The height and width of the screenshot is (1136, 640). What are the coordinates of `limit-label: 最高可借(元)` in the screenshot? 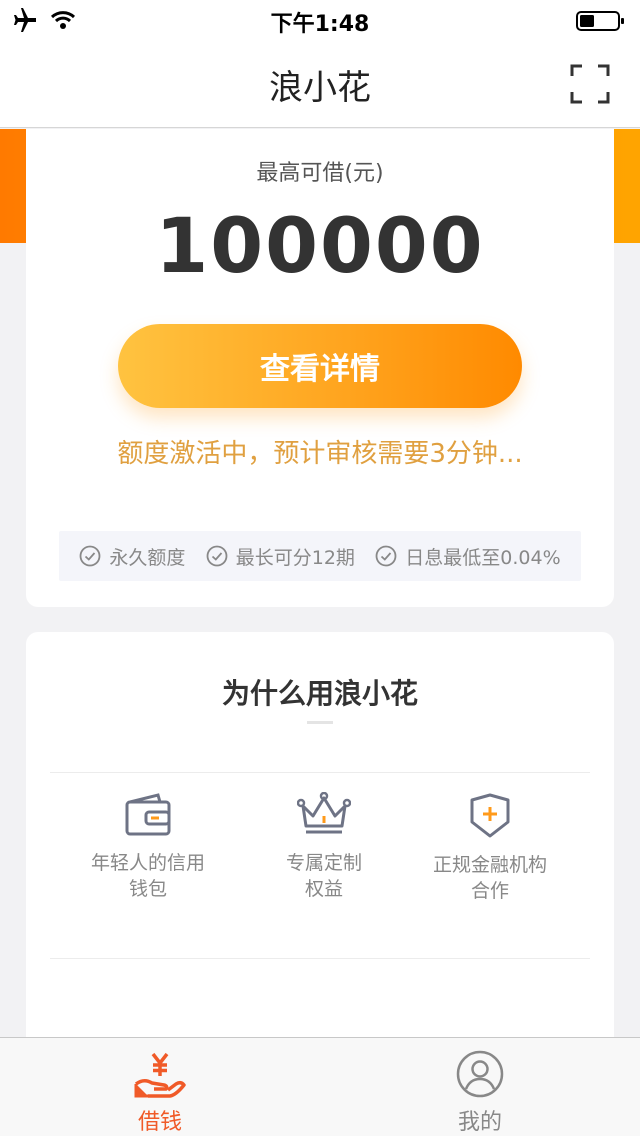 It's located at (320, 173).